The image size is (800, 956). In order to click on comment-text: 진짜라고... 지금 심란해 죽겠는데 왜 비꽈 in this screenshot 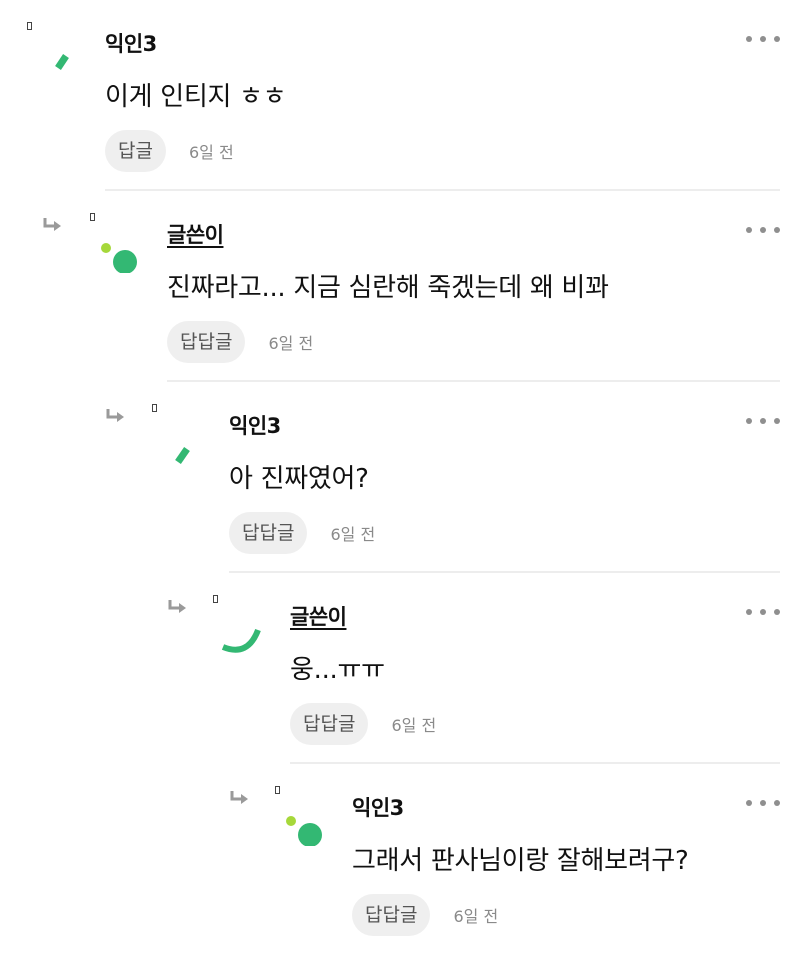, I will do `click(388, 288)`.